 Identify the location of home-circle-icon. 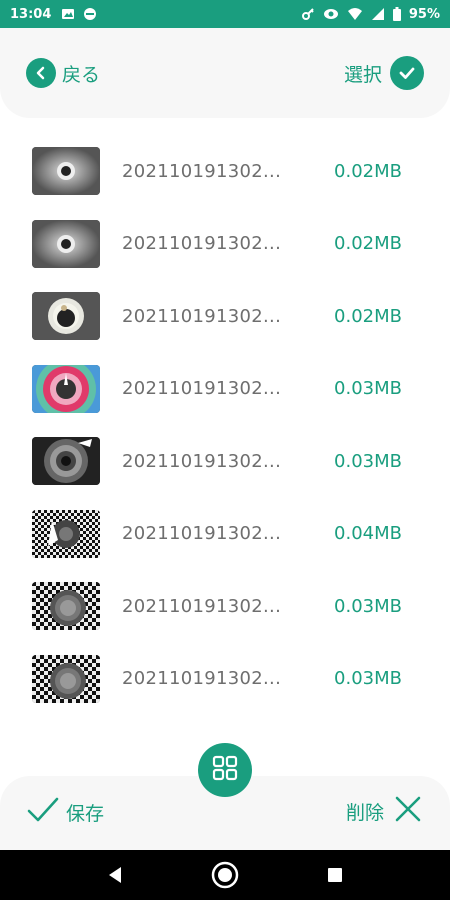
(225, 875).